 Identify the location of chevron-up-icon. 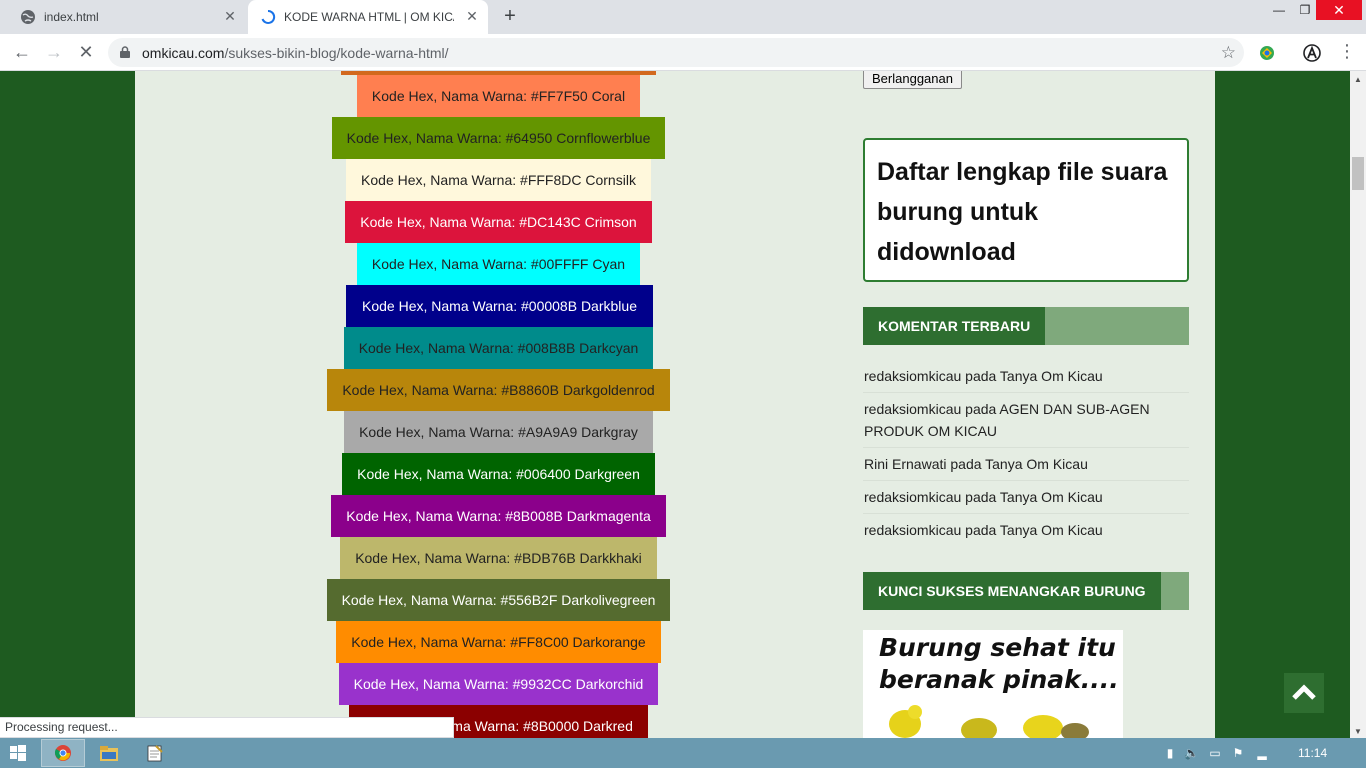
(1304, 692).